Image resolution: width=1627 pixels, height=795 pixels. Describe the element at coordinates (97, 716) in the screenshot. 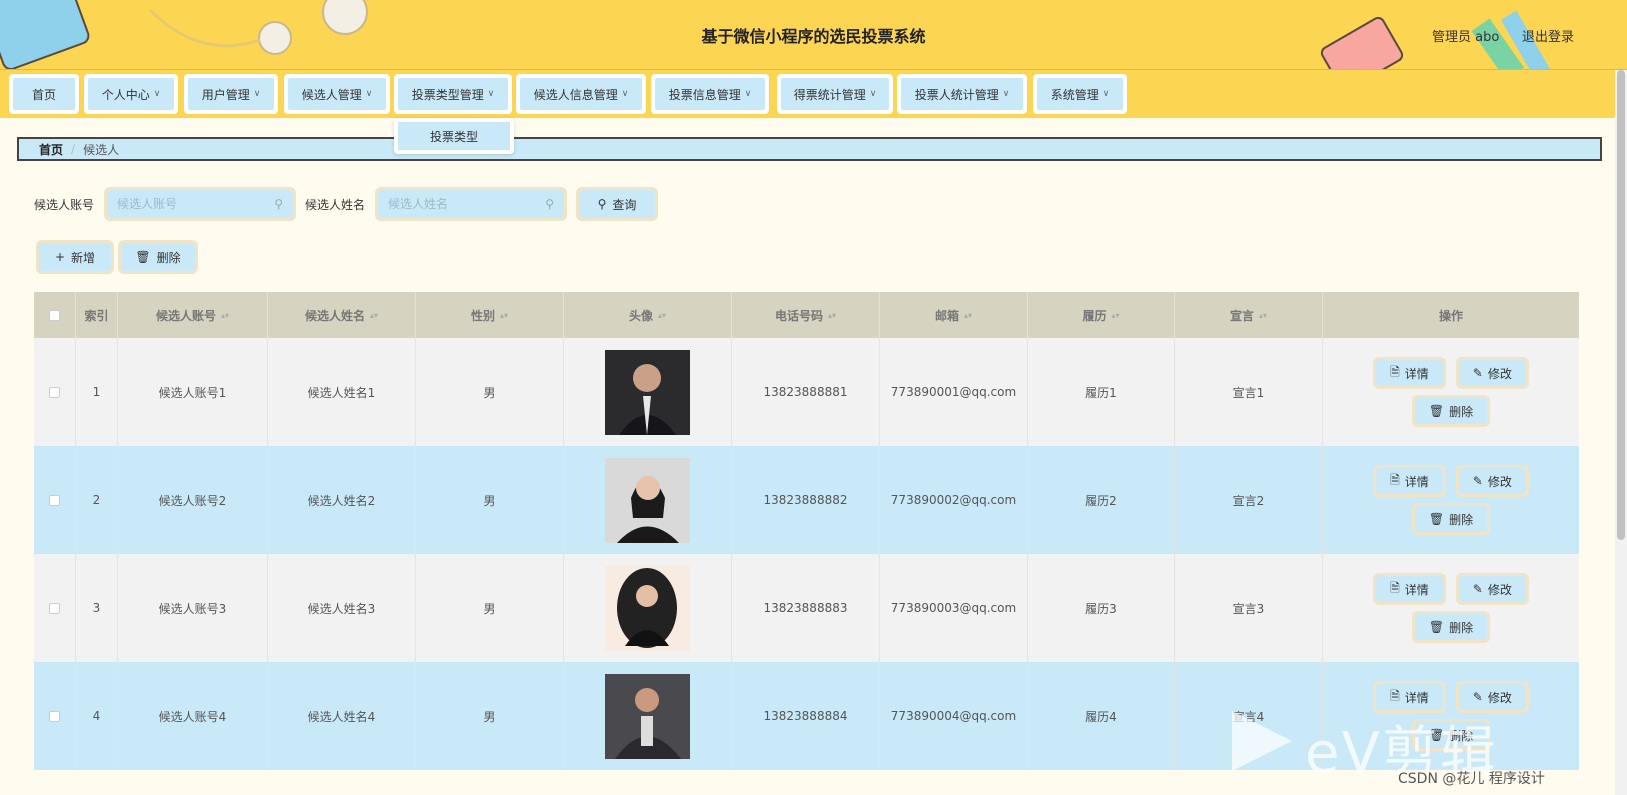

I see `index-cell: 4` at that location.